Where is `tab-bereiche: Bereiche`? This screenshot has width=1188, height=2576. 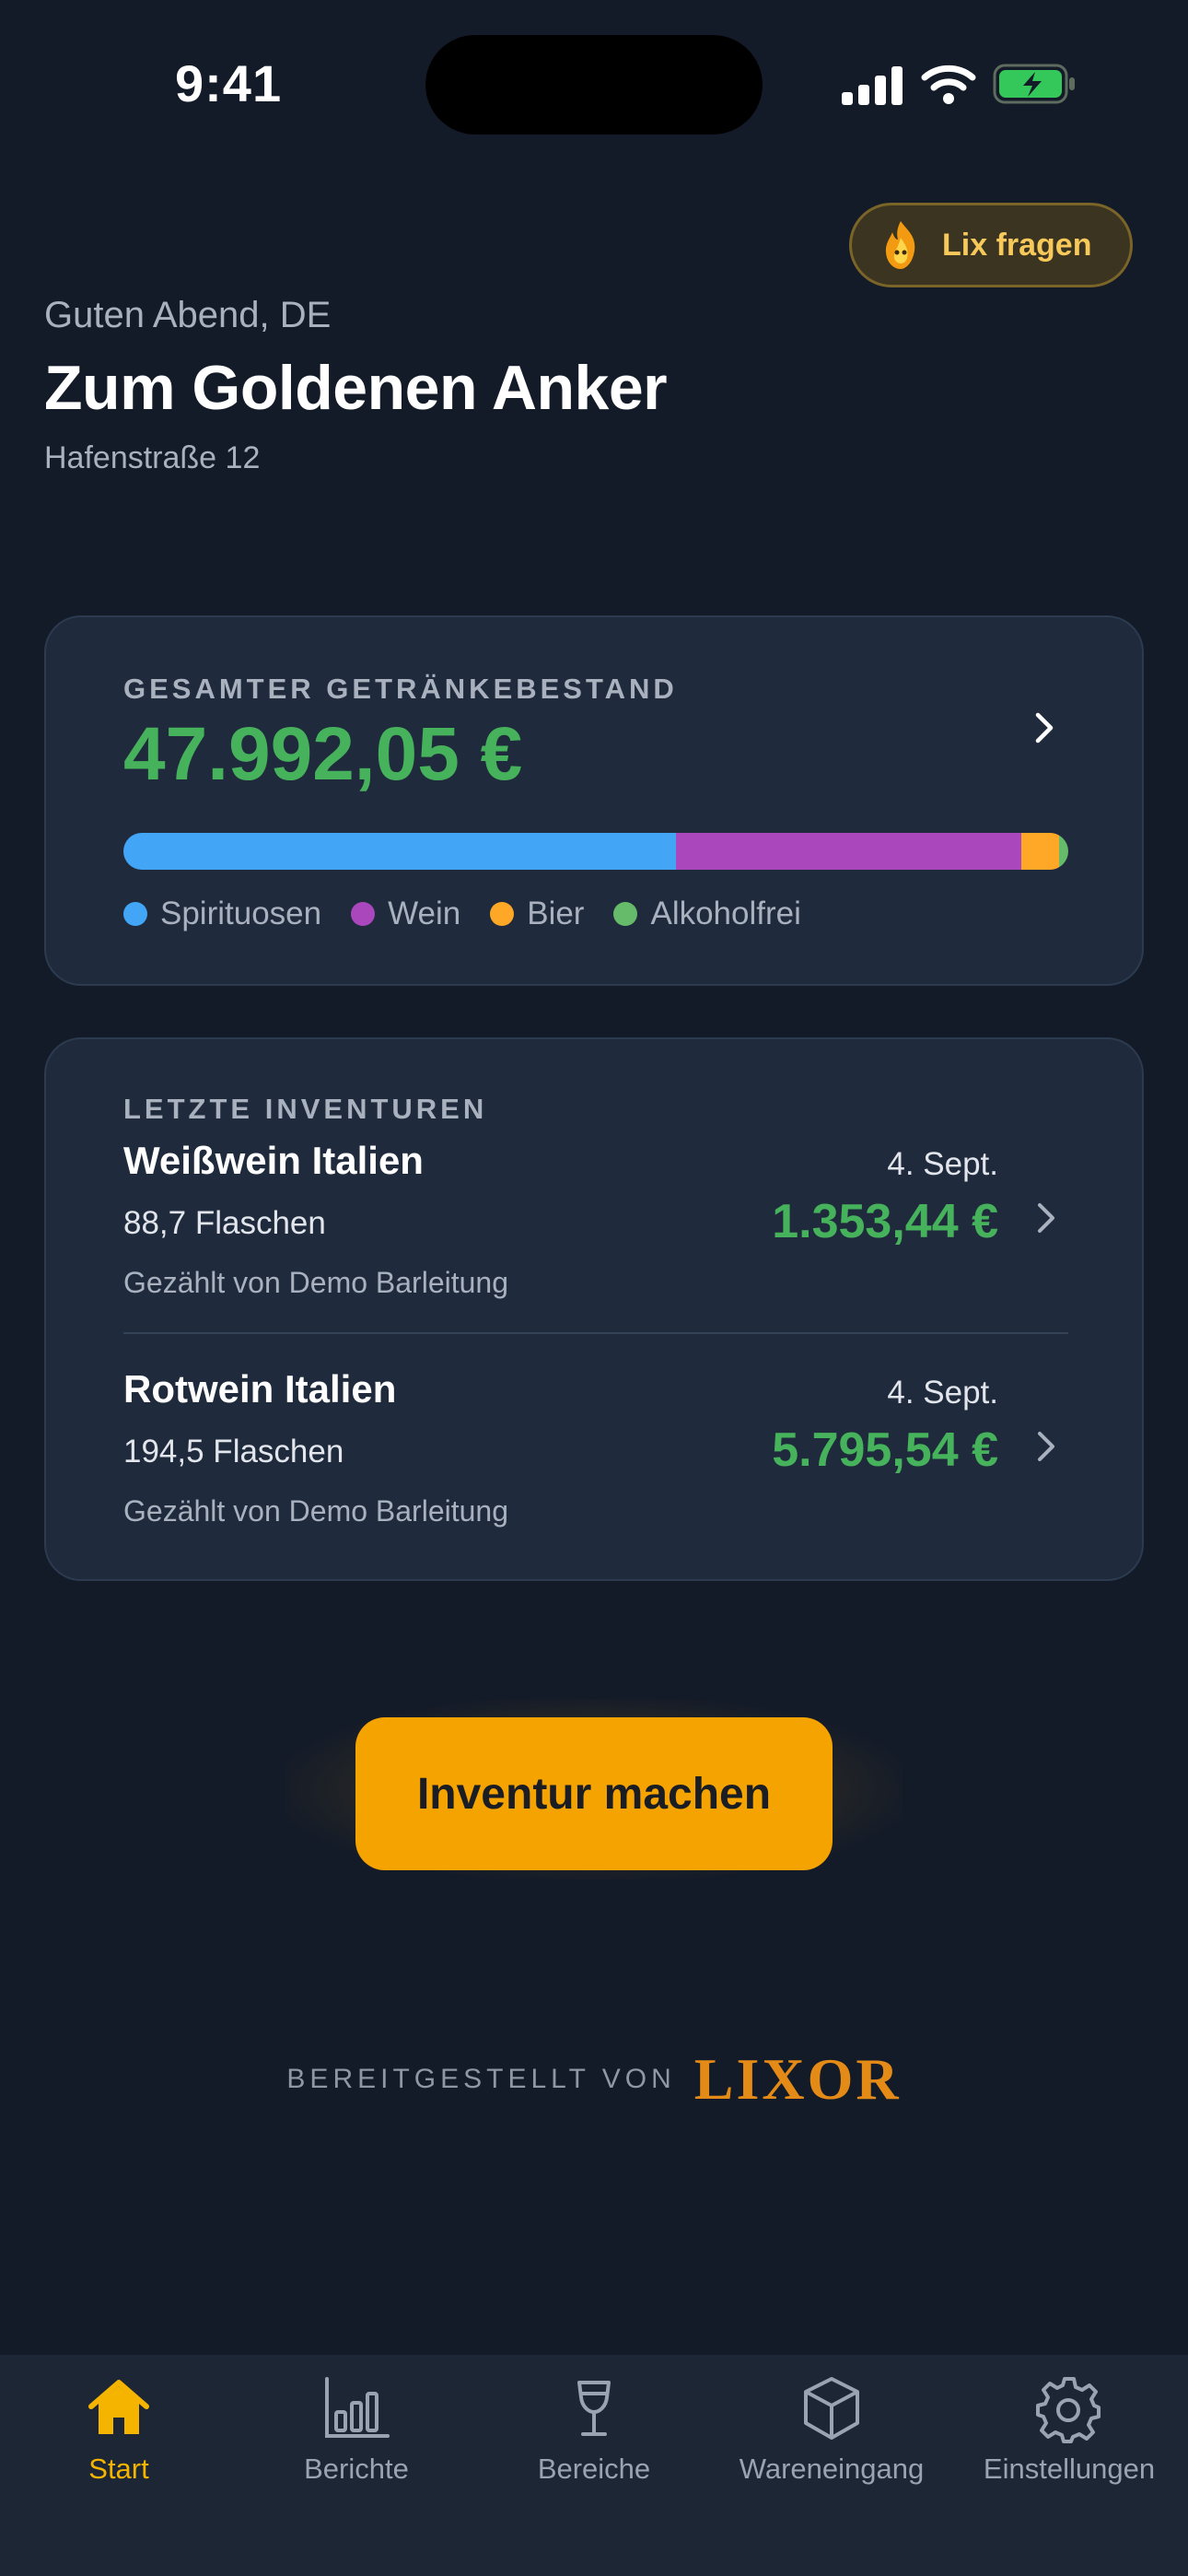
tab-bereiche: Bereiche is located at coordinates (594, 2428).